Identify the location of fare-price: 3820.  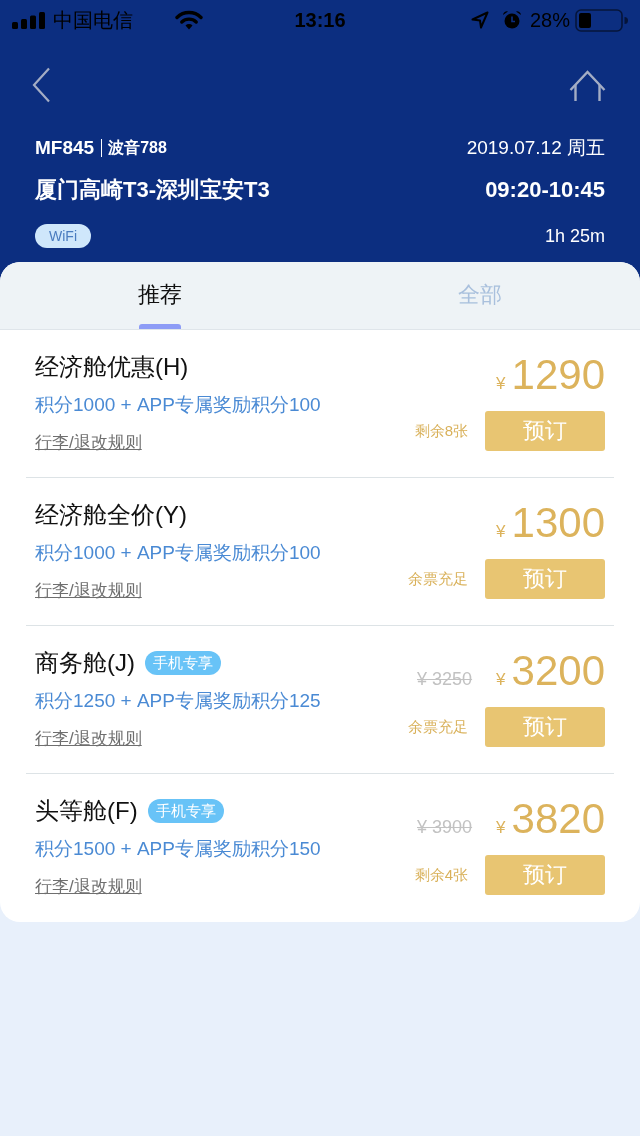
(558, 819).